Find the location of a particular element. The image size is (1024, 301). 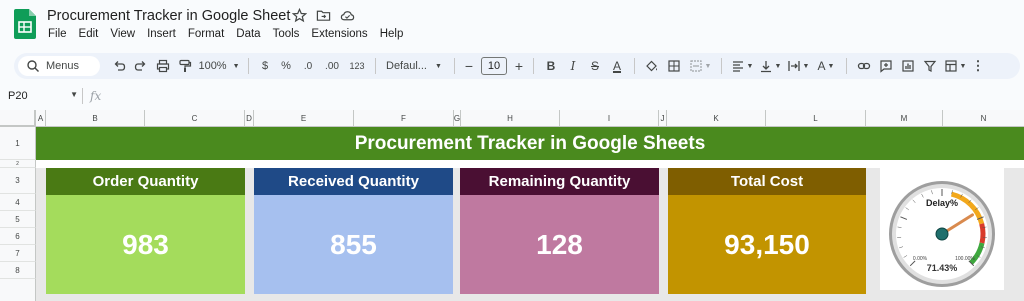

select-all-corner is located at coordinates (18, 118).